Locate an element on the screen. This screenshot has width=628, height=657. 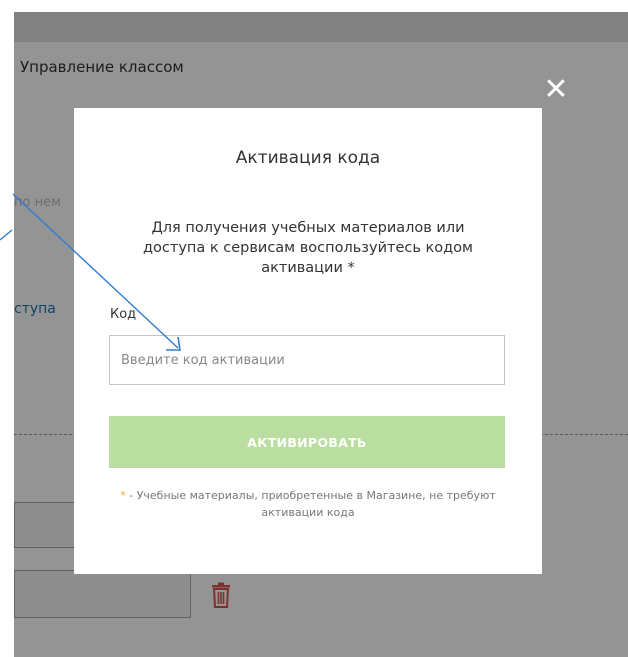
code-label: Код is located at coordinates (123, 314).